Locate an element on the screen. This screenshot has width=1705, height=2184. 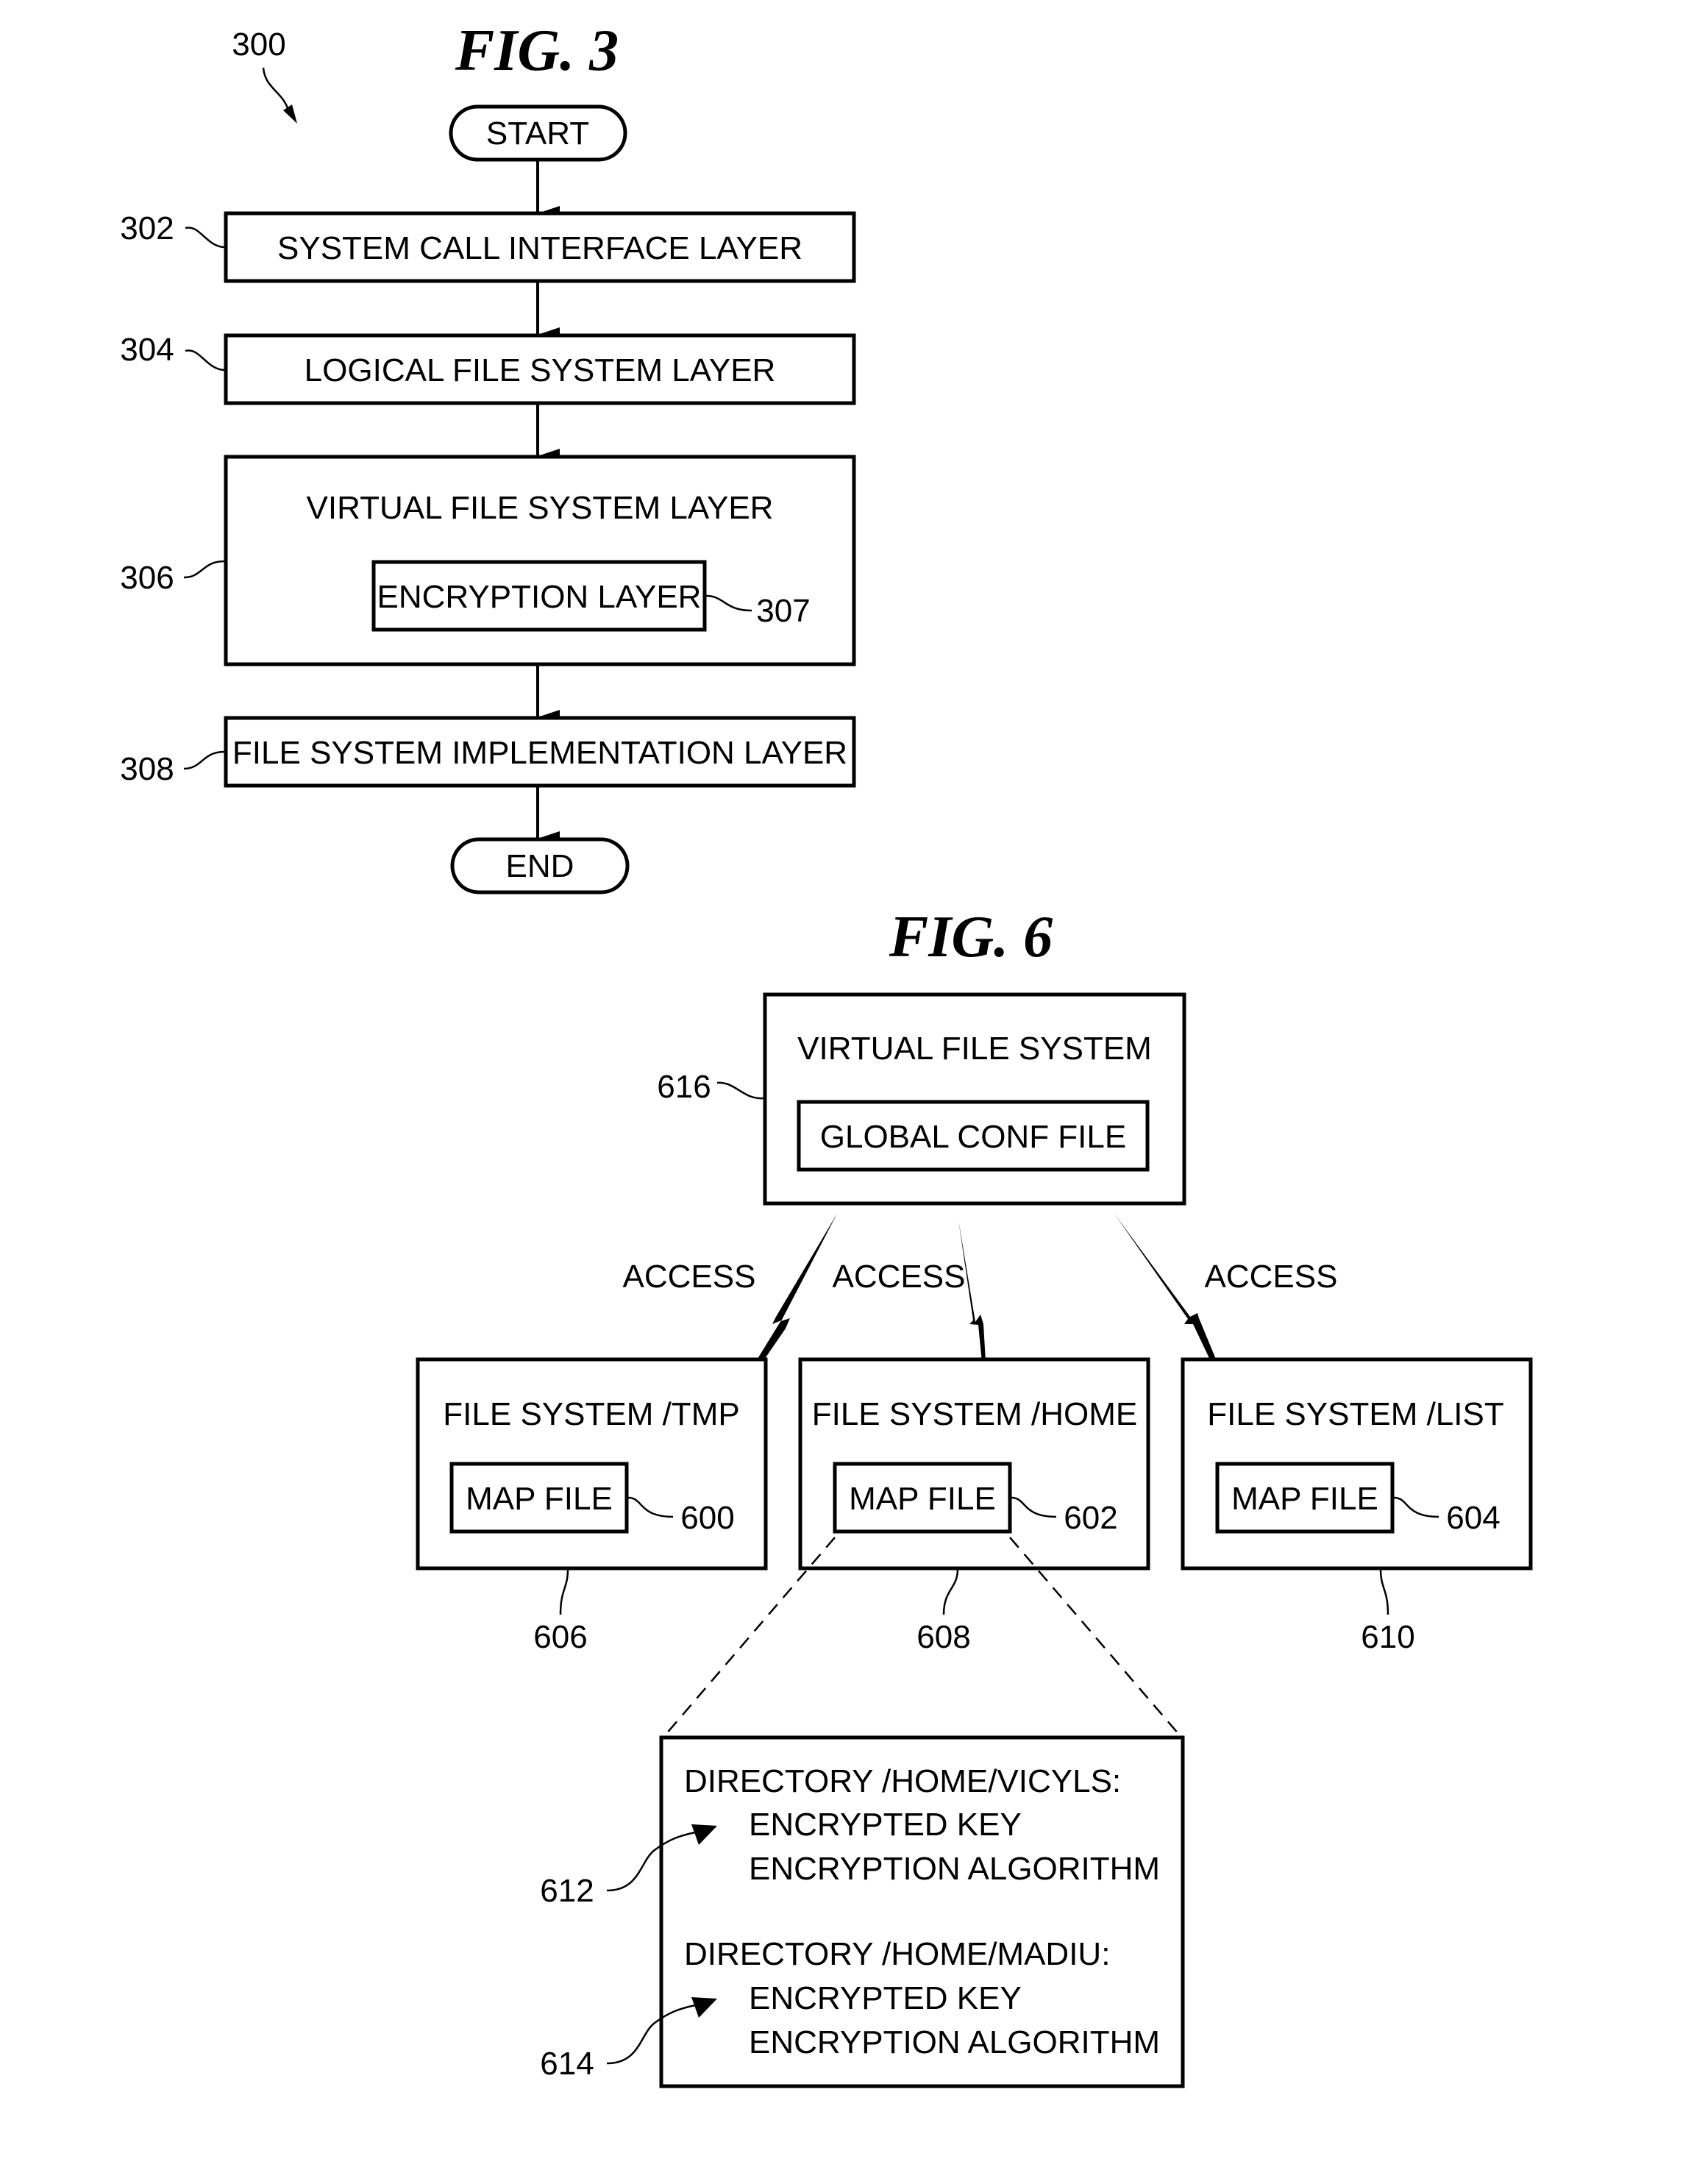
ref-602: 602 is located at coordinates (1090, 1518).